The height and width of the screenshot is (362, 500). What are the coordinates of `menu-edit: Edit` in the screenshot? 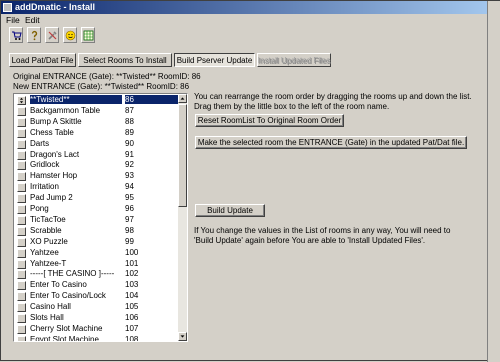 It's located at (32, 20).